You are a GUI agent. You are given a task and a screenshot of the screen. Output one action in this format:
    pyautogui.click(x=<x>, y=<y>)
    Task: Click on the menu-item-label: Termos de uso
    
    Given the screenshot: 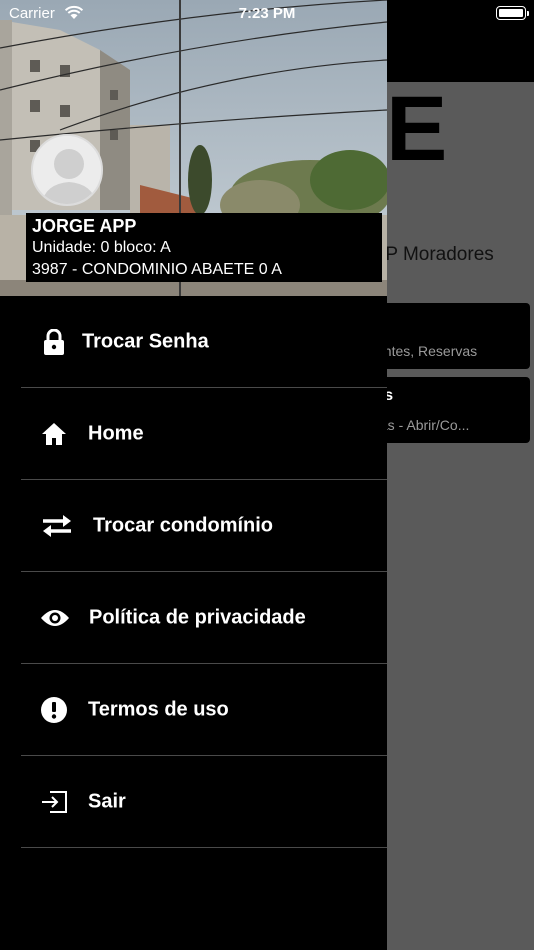 What is the action you would take?
    pyautogui.click(x=158, y=709)
    